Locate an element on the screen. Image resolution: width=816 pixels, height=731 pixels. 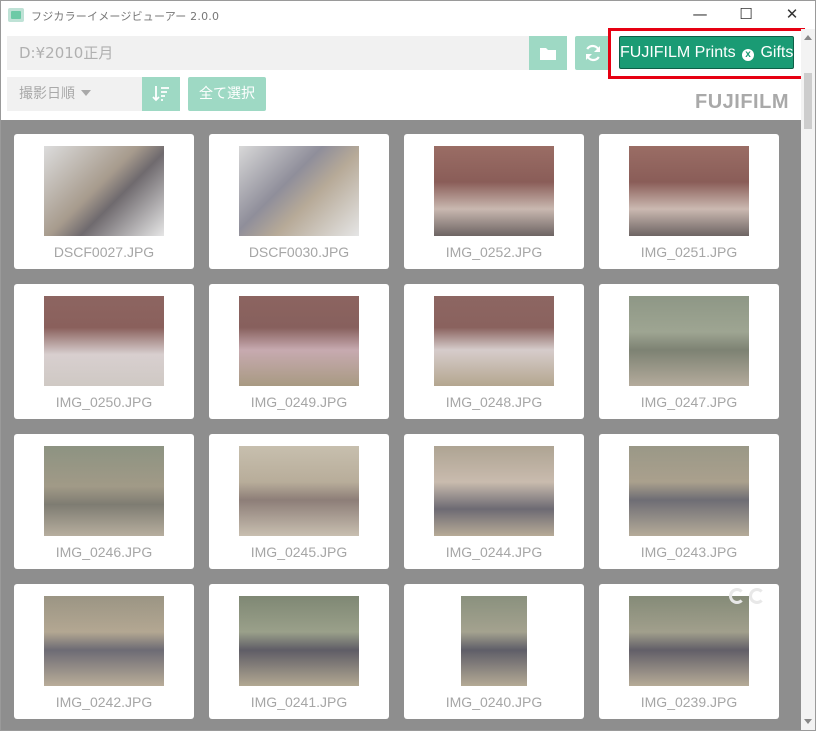
folder-icon is located at coordinates (548, 54).